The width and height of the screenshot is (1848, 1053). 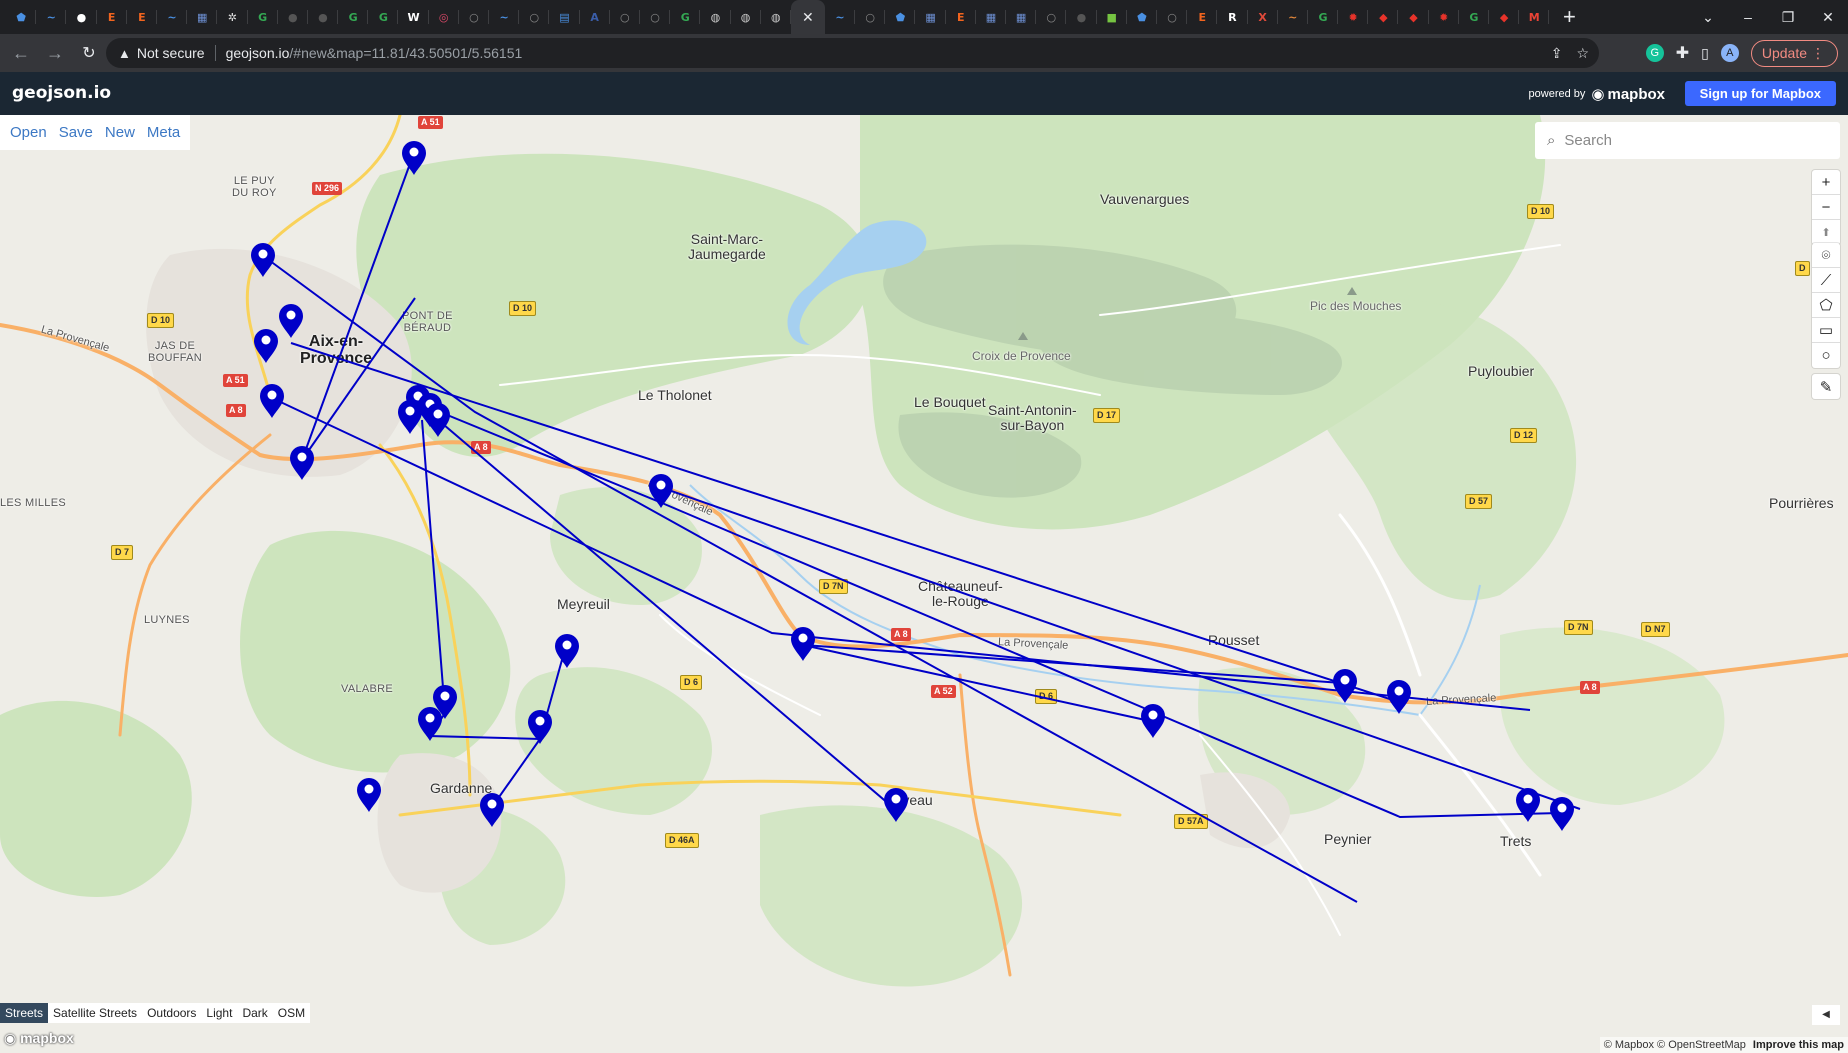 I want to click on improve-map-link: Improve this map, so click(x=1798, y=1045).